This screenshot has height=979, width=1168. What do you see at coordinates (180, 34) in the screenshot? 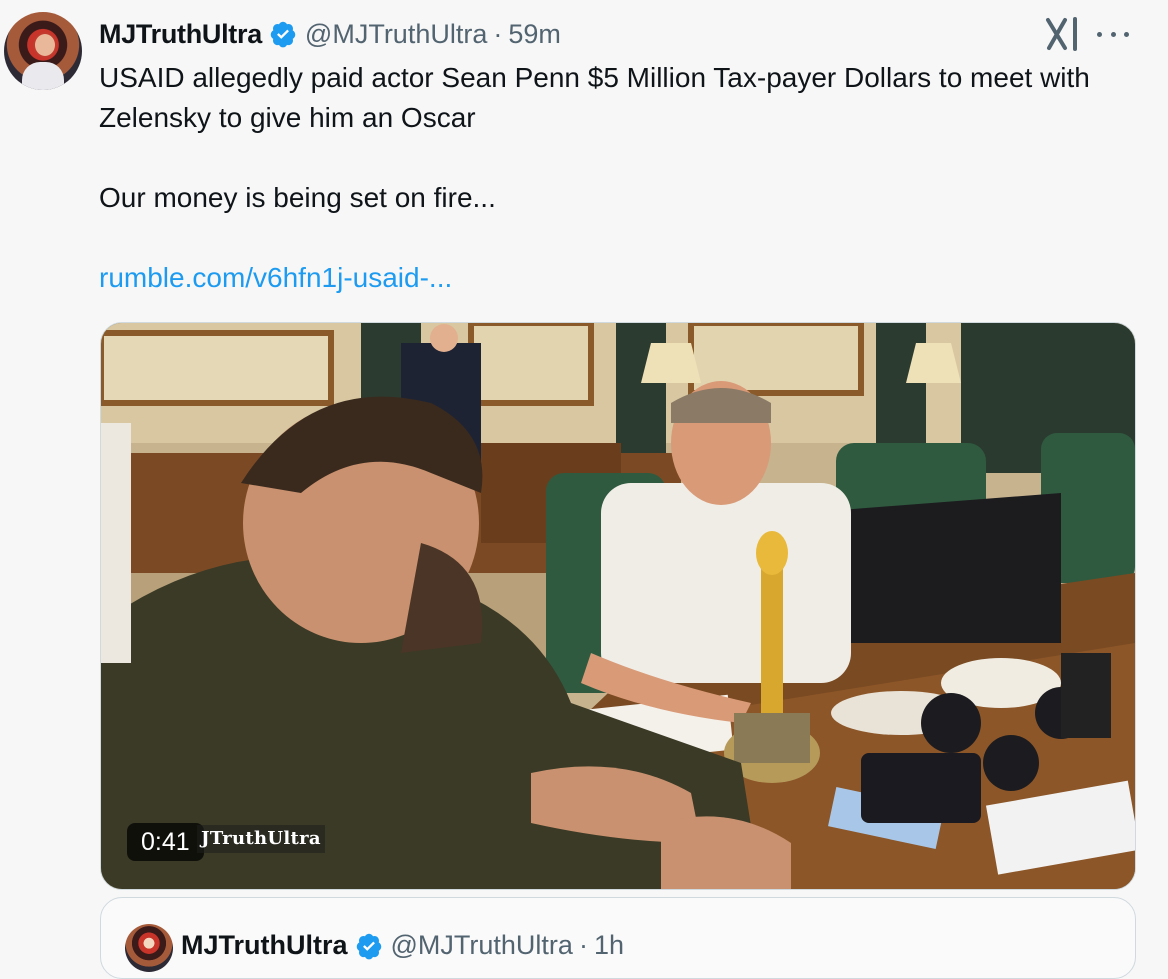
I see `display-name: MJTruthUltra` at bounding box center [180, 34].